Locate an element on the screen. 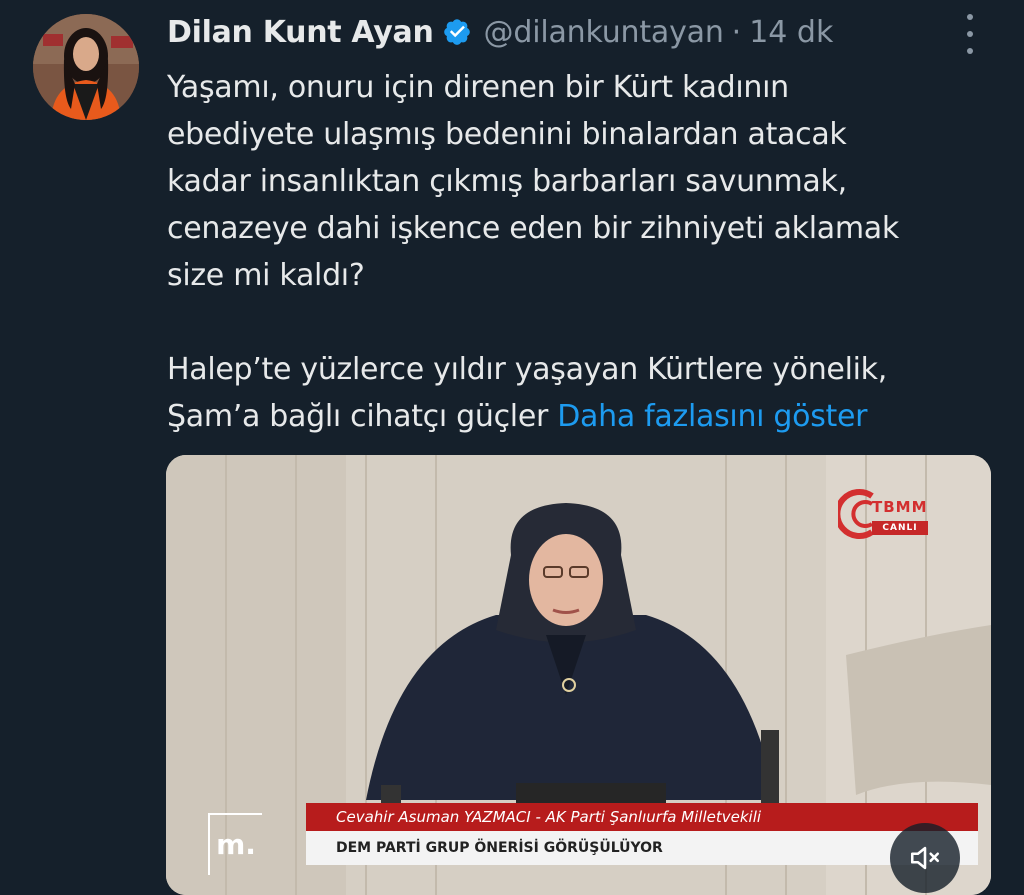  tweet-line: size mi kaldı? is located at coordinates (266, 275).